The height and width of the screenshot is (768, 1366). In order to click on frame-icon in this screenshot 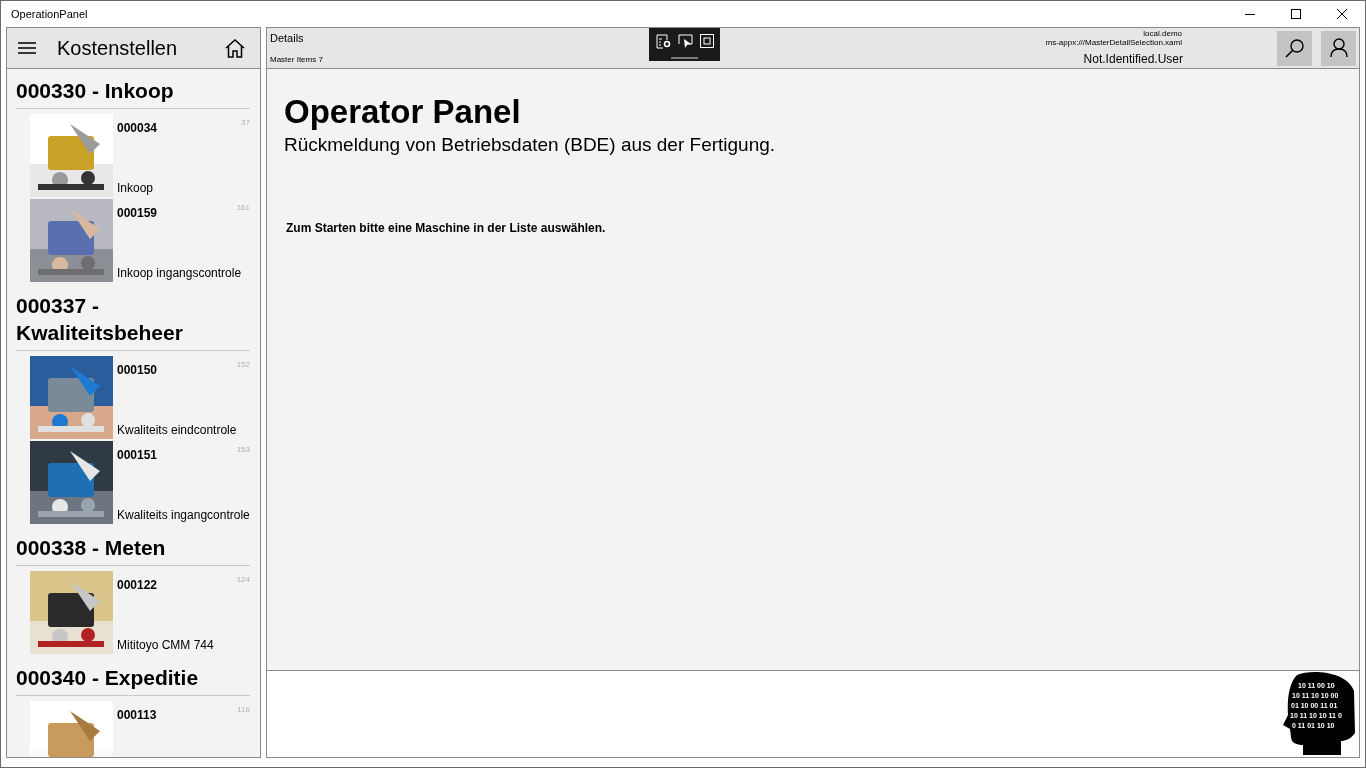, I will do `click(706, 41)`.